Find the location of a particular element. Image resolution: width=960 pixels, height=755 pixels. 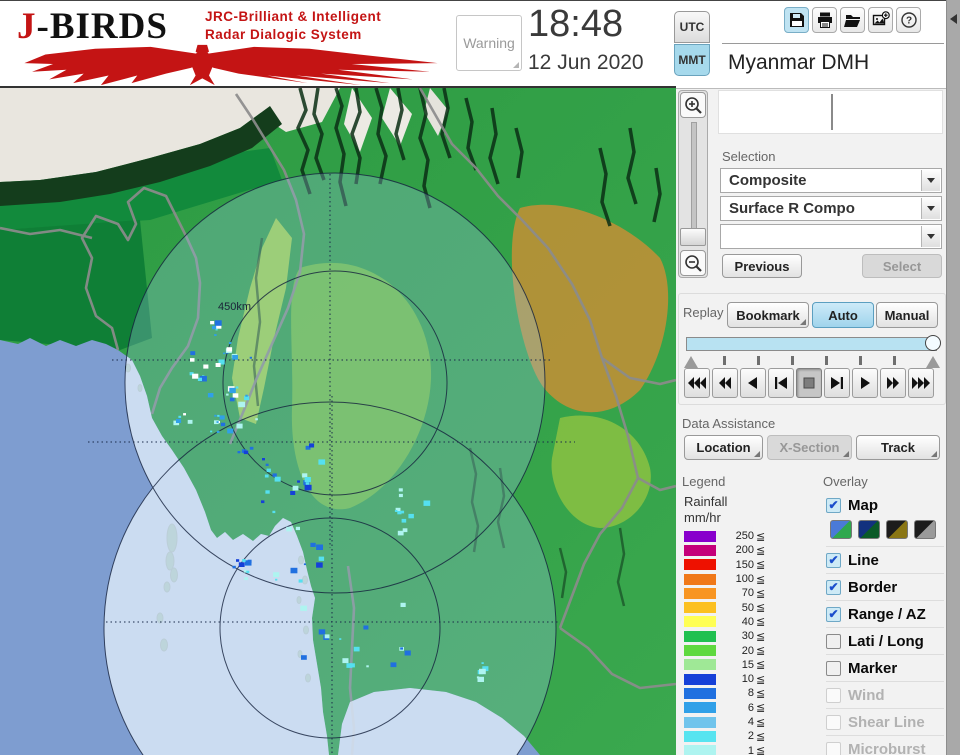

help-icon: ? is located at coordinates (908, 20).